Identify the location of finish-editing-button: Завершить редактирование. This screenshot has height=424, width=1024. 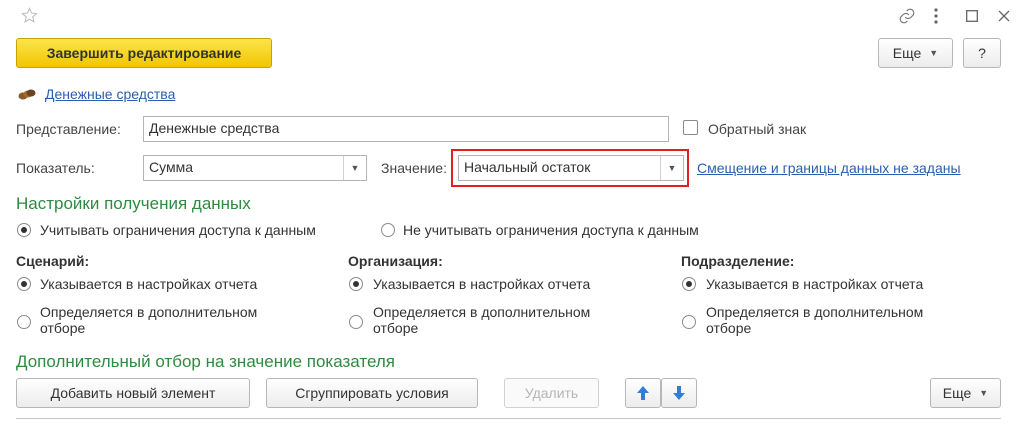
(144, 53).